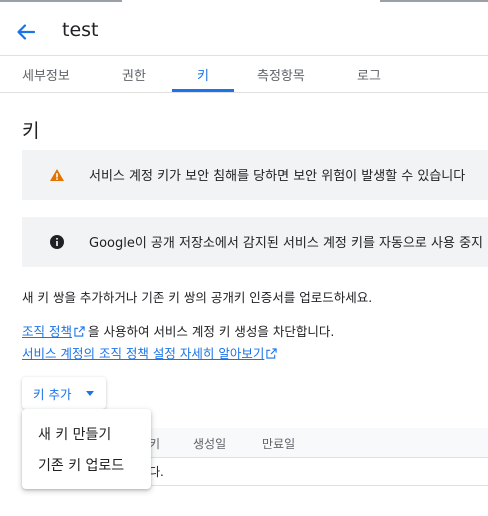  What do you see at coordinates (244, 32) in the screenshot?
I see `page-header: test` at bounding box center [244, 32].